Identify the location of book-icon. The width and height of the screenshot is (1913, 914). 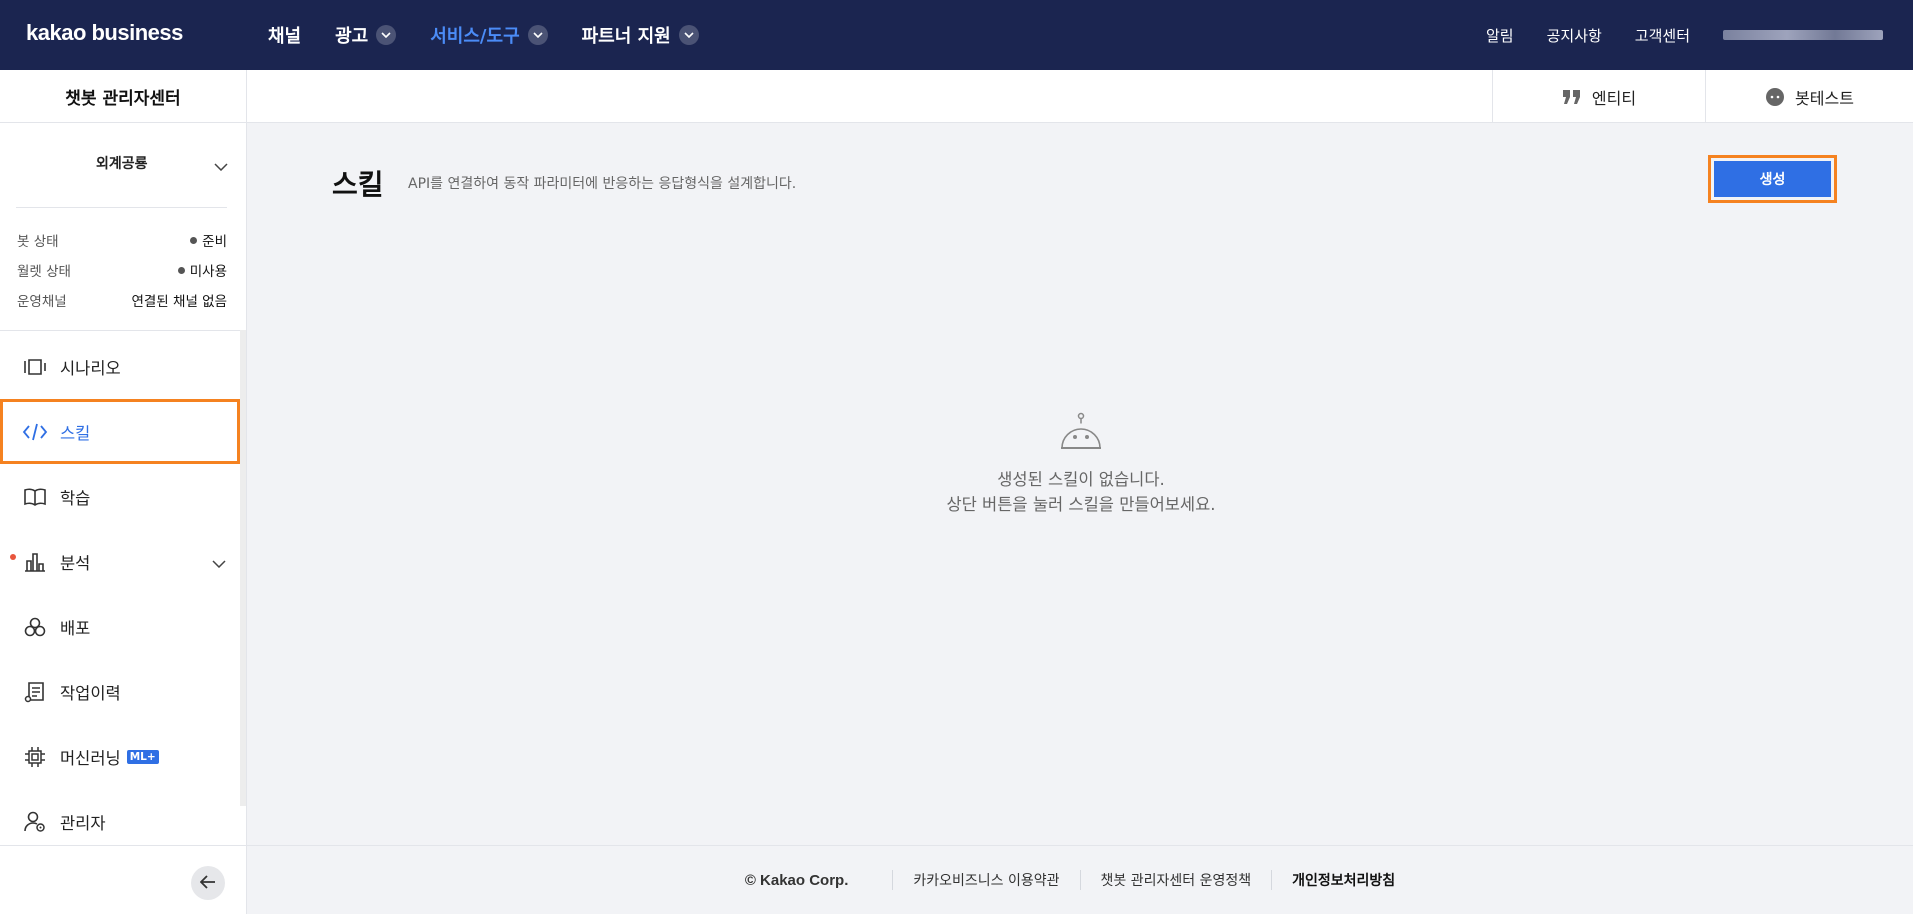
(35, 497).